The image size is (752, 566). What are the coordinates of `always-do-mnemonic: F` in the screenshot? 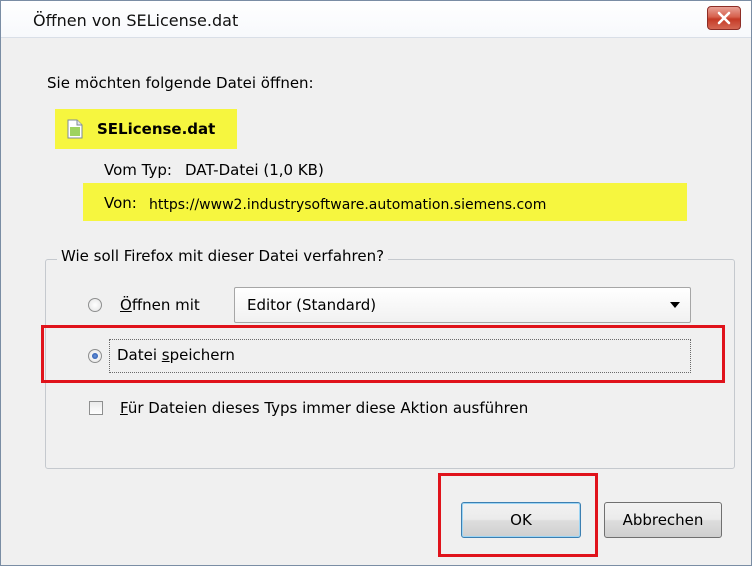 It's located at (124, 408).